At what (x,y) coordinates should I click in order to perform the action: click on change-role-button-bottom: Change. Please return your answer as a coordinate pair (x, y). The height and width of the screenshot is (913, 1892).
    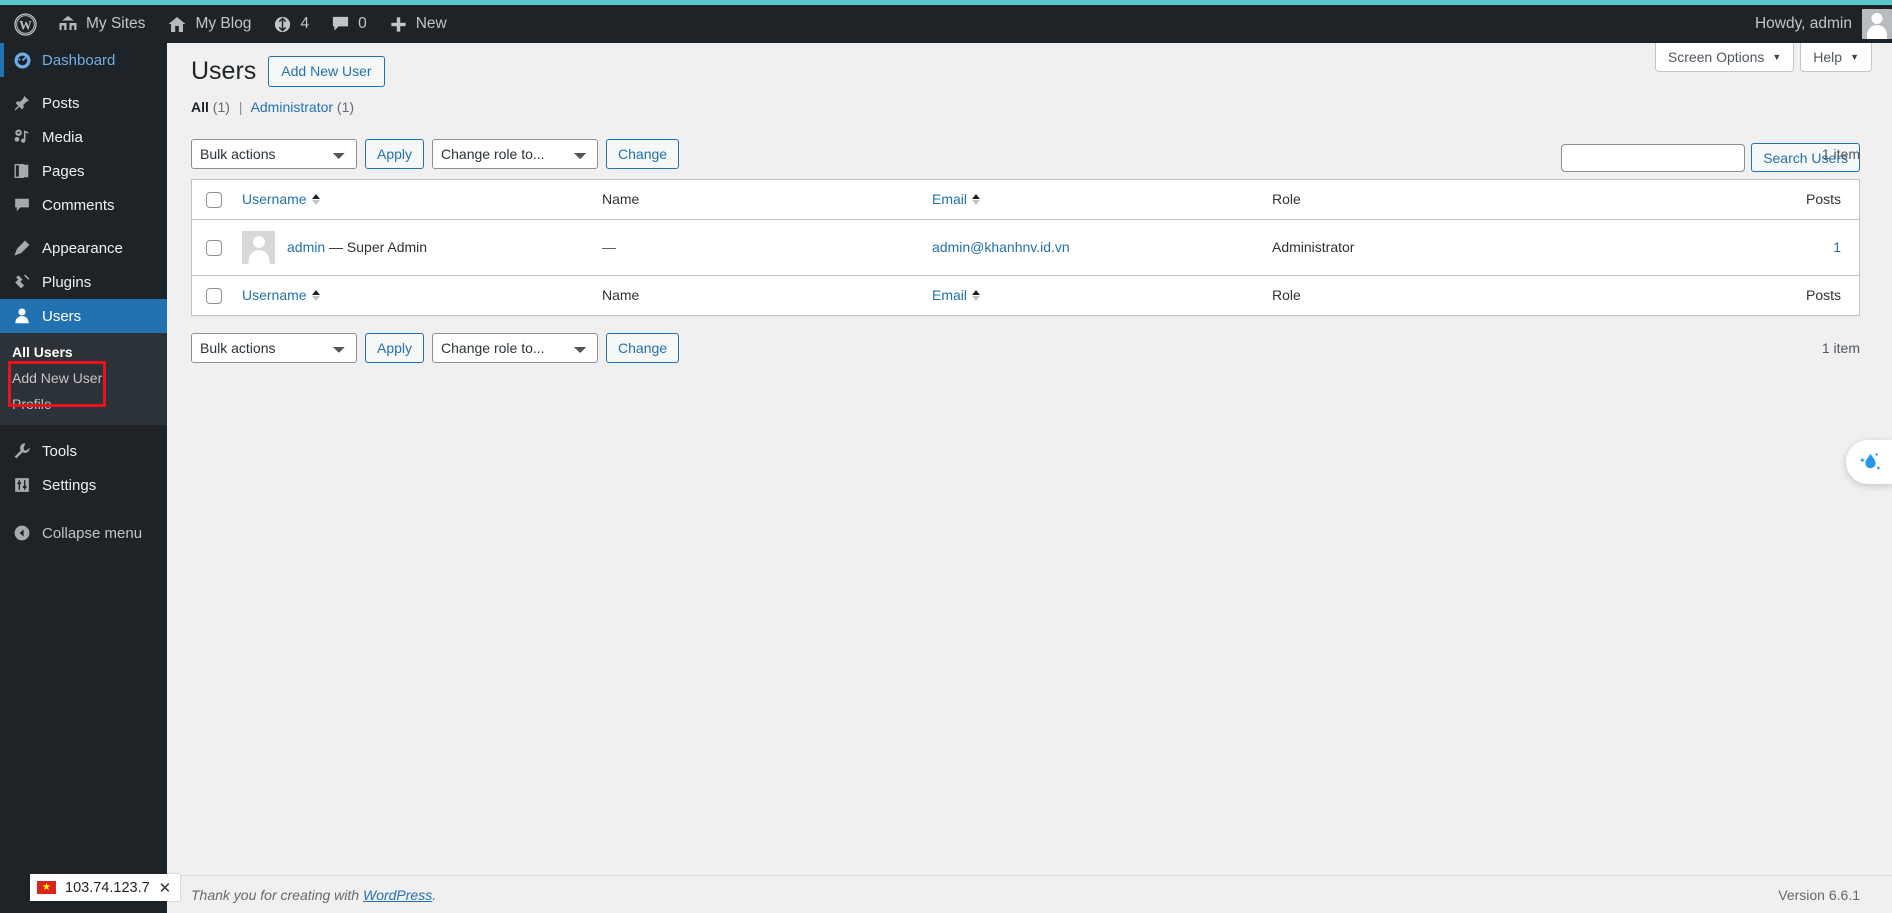
    Looking at the image, I should click on (643, 348).